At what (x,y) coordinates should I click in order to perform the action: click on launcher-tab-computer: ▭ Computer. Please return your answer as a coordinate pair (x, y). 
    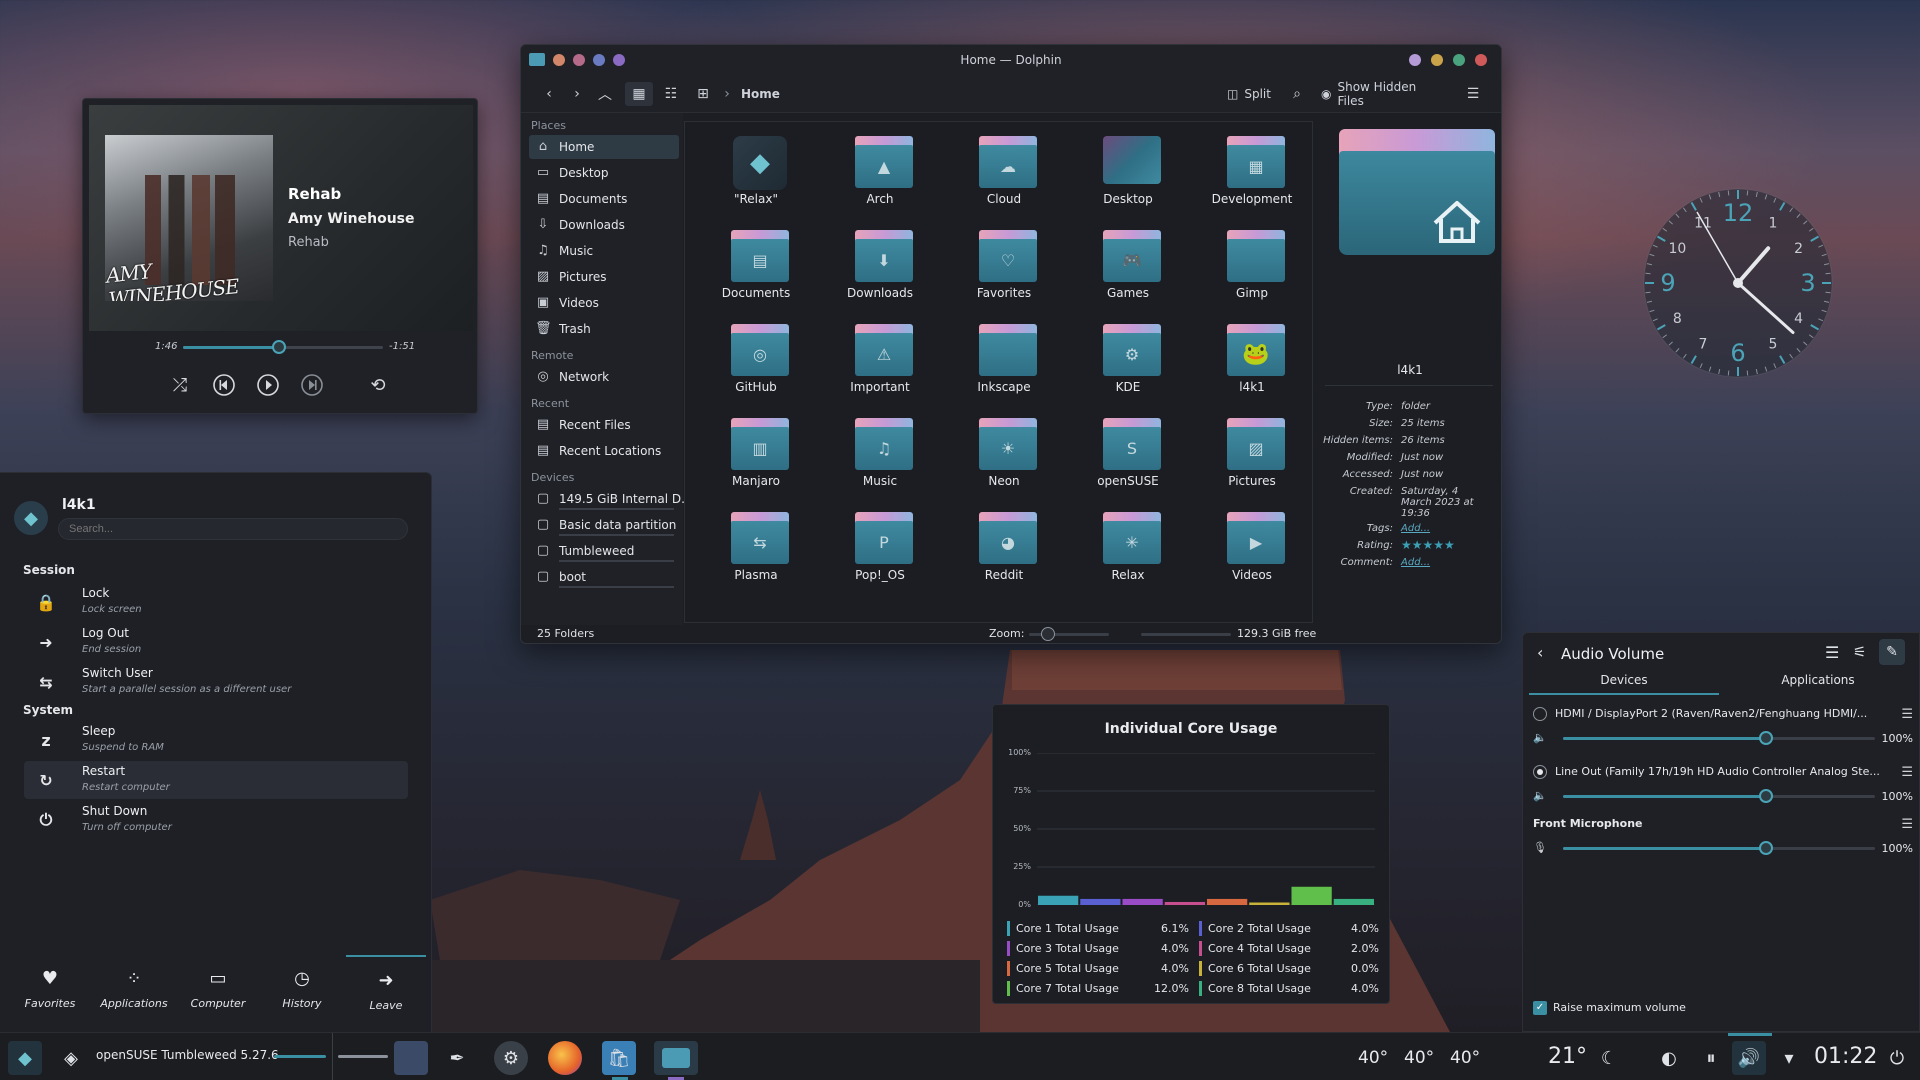
    Looking at the image, I should click on (218, 990).